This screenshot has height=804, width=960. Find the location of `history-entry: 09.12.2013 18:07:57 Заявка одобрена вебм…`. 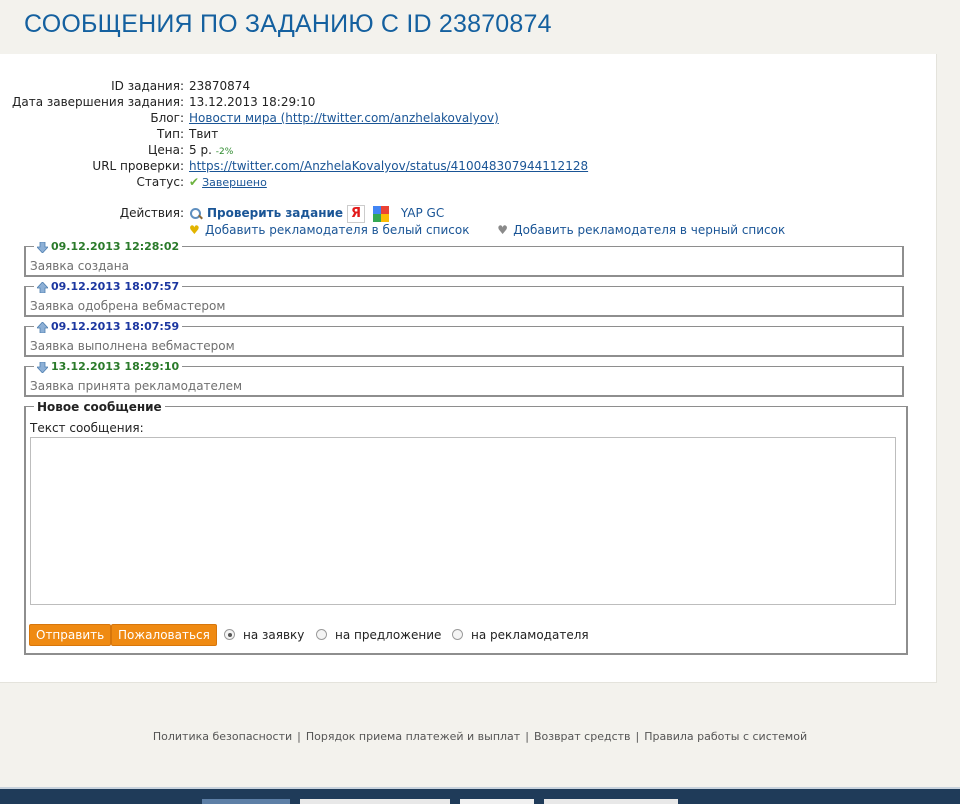

history-entry: 09.12.2013 18:07:57 Заявка одобрена вебм… is located at coordinates (464, 299).